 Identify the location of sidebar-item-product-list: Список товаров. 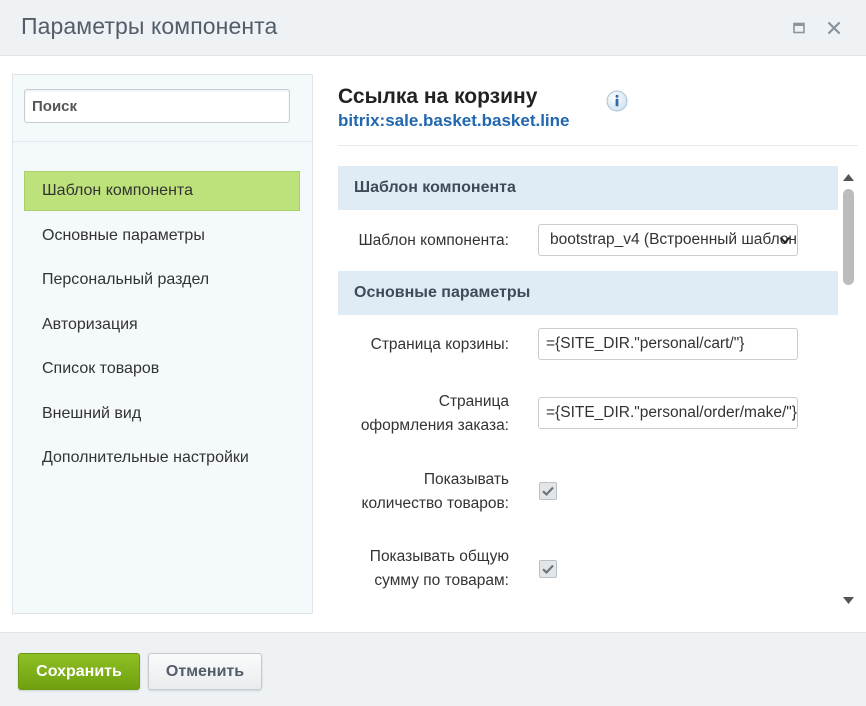
(162, 369).